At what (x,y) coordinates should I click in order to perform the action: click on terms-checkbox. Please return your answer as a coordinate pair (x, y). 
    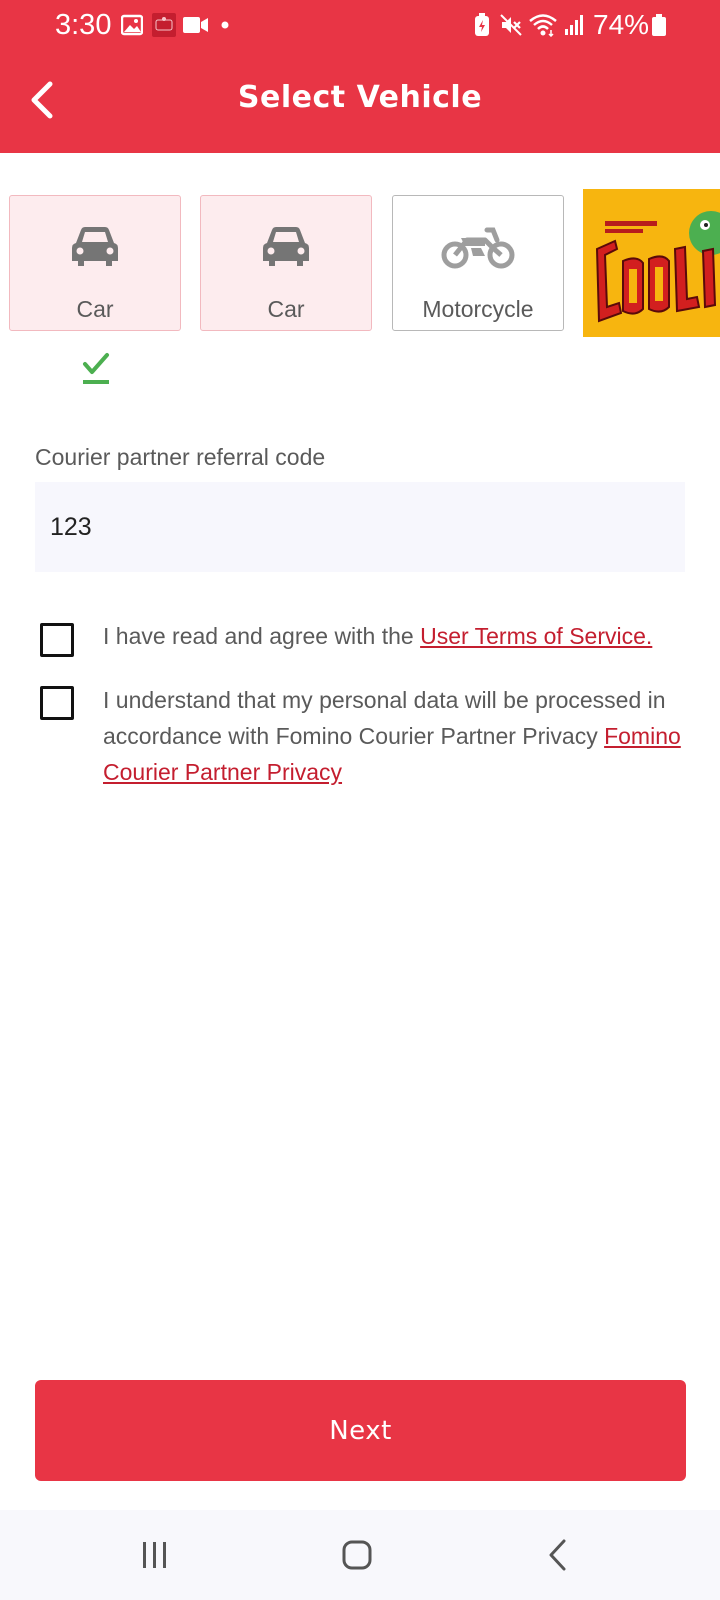
    Looking at the image, I should click on (57, 640).